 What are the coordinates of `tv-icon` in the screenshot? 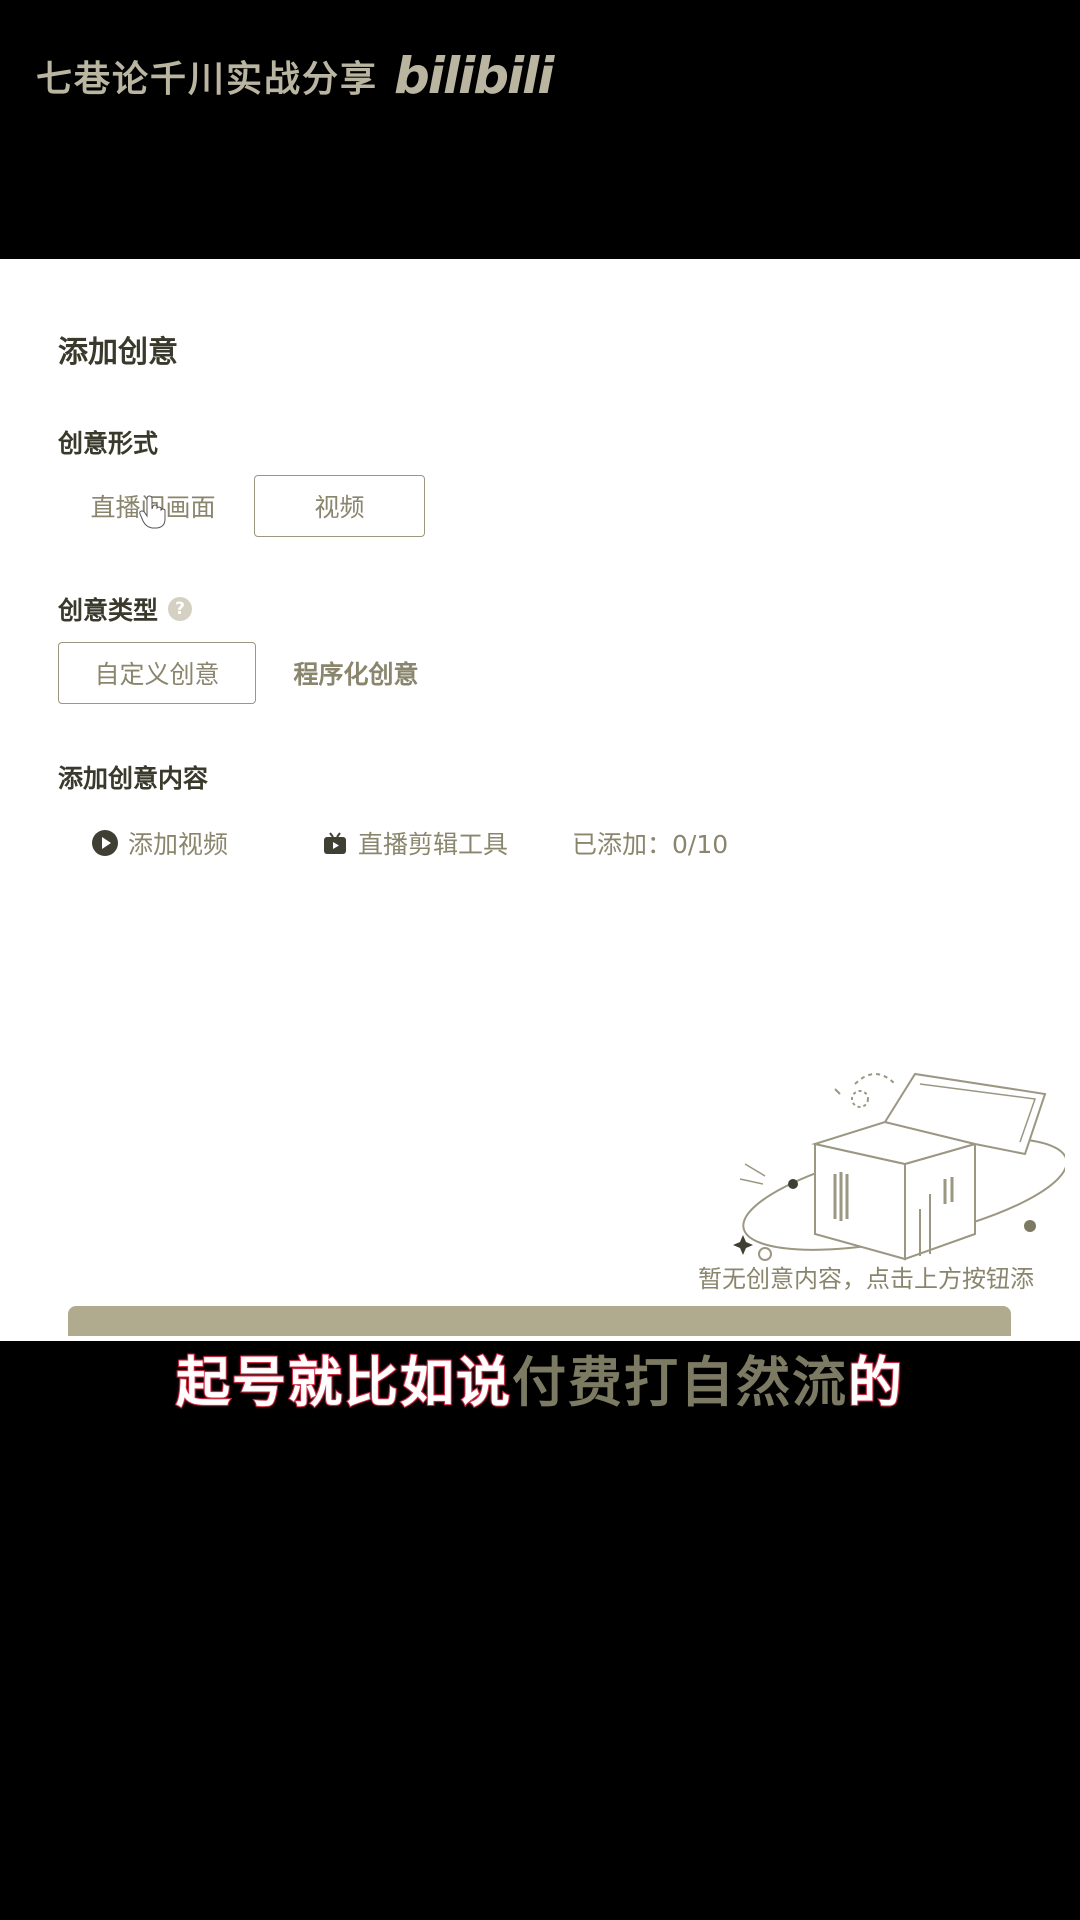 It's located at (335, 843).